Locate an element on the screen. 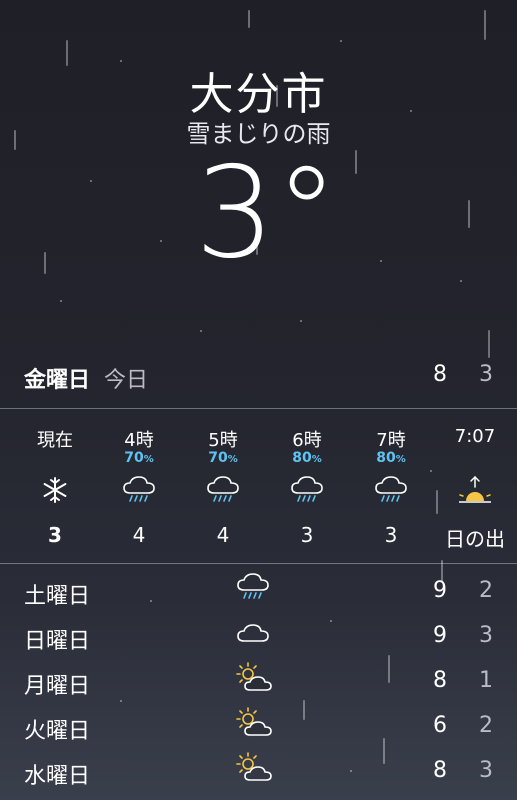 The width and height of the screenshot is (517, 800). daily-day: 火曜日 is located at coordinates (57, 731).